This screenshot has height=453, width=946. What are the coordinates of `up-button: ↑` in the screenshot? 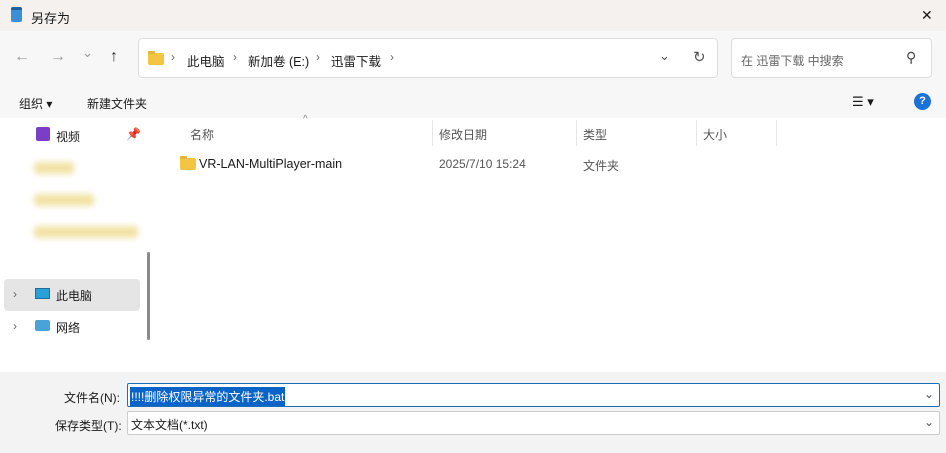 It's located at (114, 57).